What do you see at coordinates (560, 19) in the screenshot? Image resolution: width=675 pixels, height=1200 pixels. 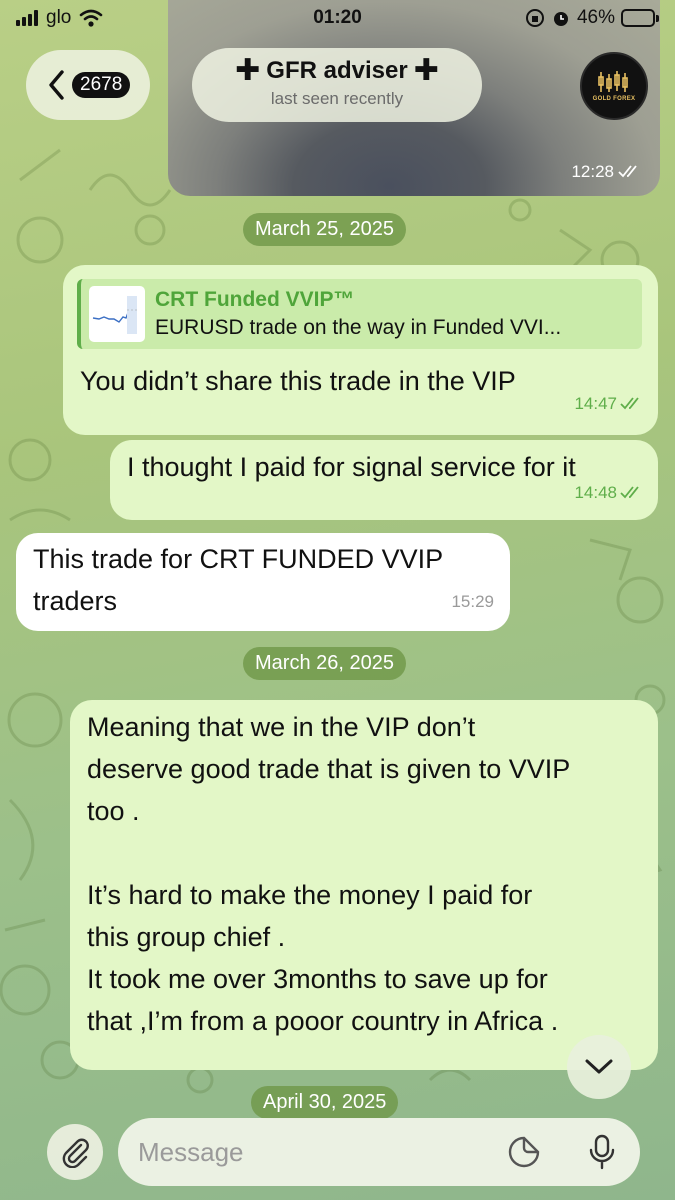 I see `alarm-icon` at bounding box center [560, 19].